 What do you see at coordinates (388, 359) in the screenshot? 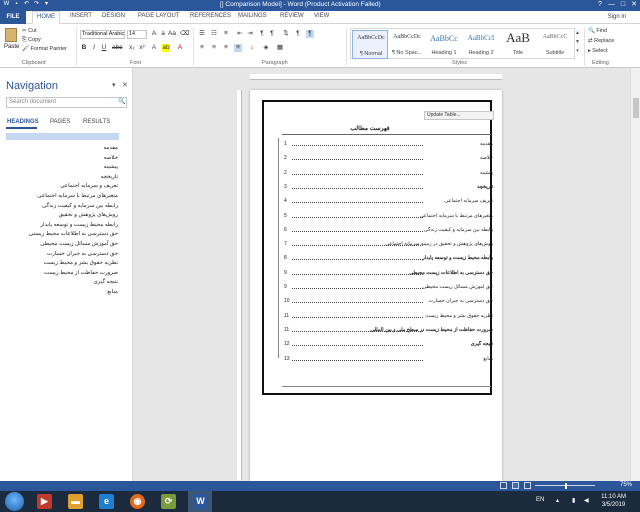
I see `toc-entry: 13 منابع` at bounding box center [388, 359].